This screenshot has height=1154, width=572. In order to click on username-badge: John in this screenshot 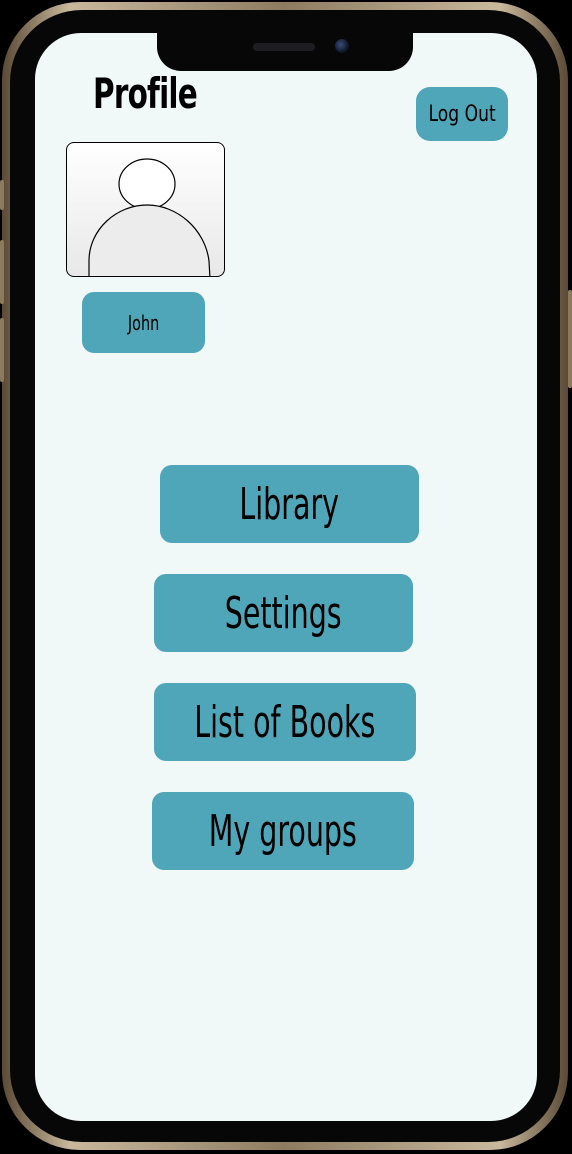, I will do `click(143, 322)`.